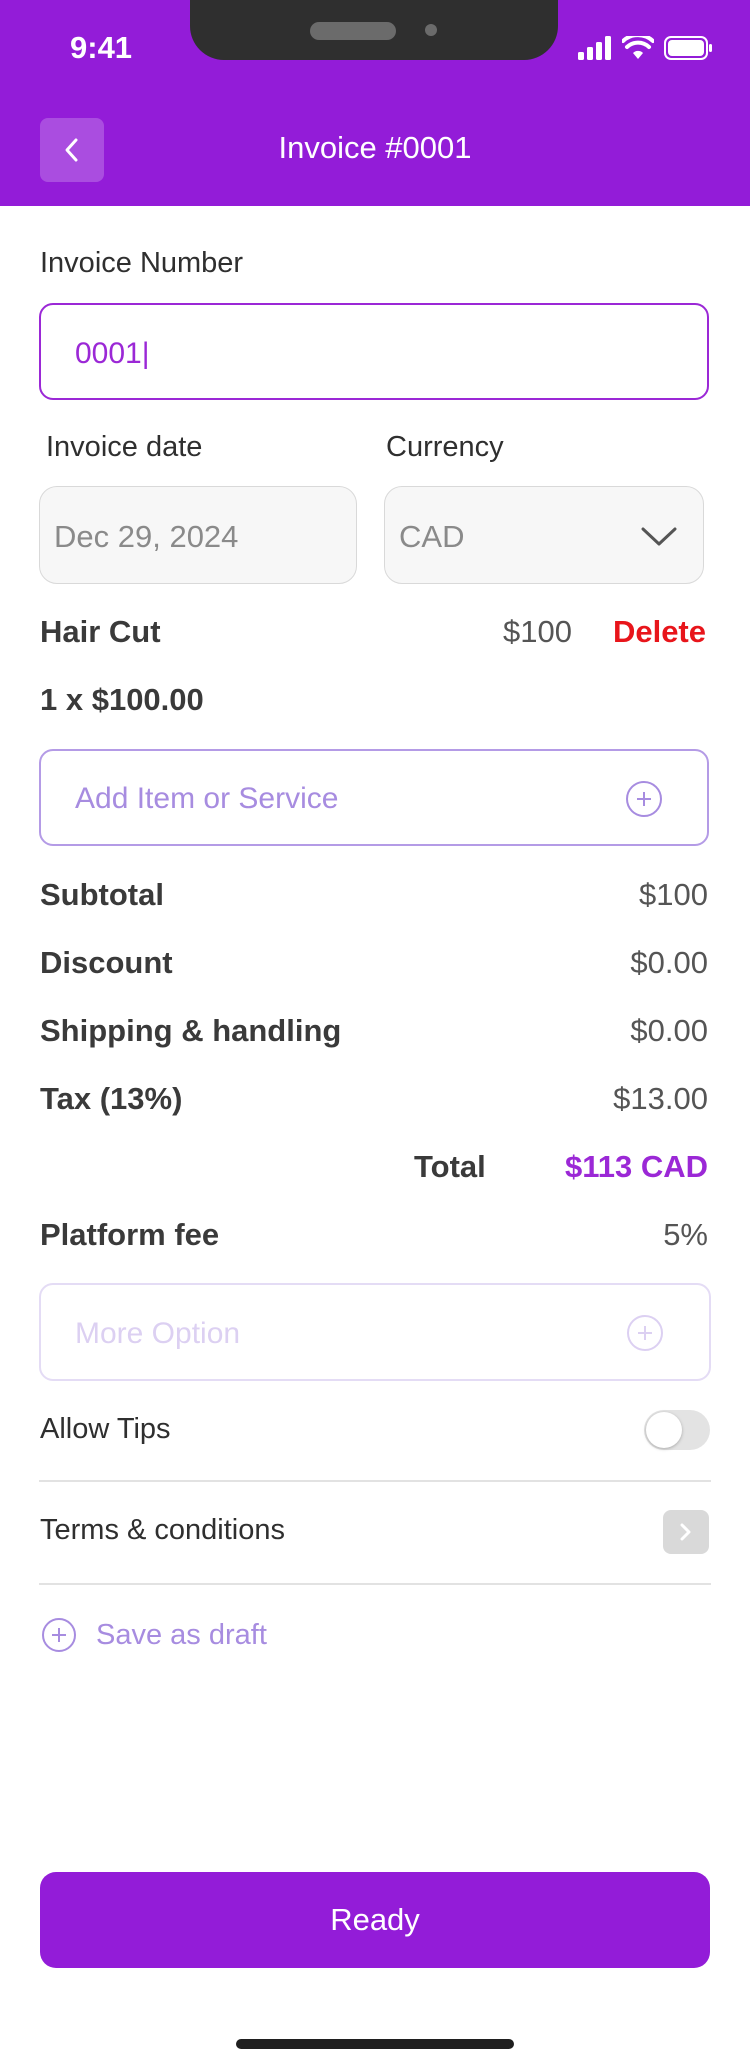  I want to click on signal-icon, so click(594, 48).